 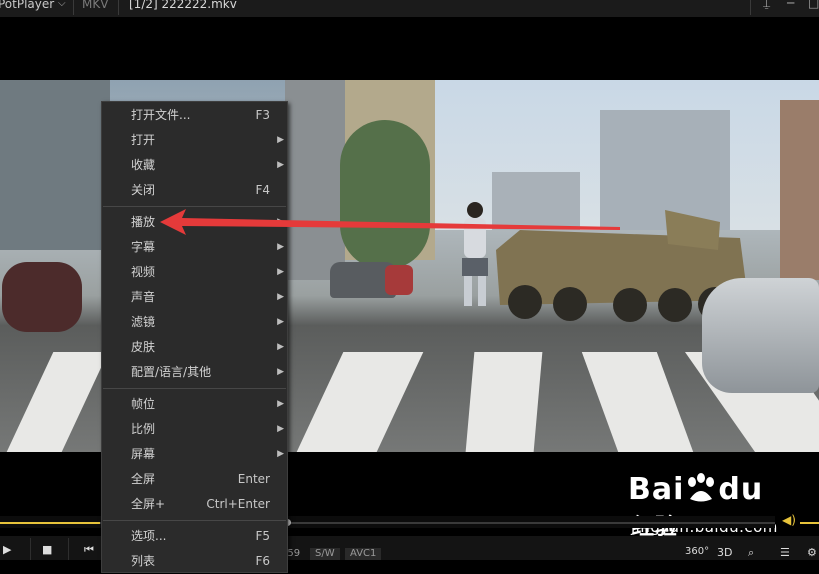 What do you see at coordinates (789, 520) in the screenshot?
I see `volume-icon: ◀︎)` at bounding box center [789, 520].